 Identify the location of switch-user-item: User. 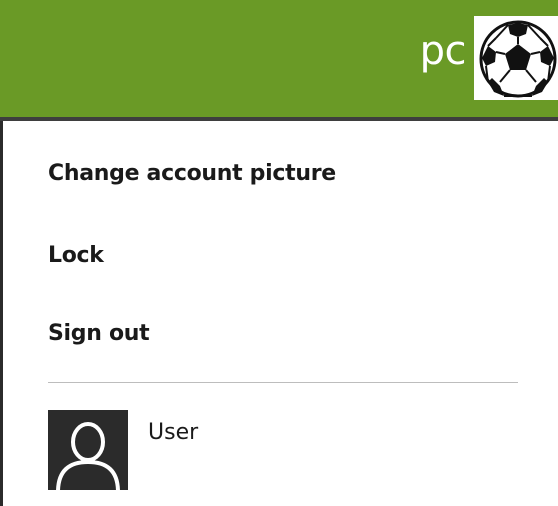
(198, 450).